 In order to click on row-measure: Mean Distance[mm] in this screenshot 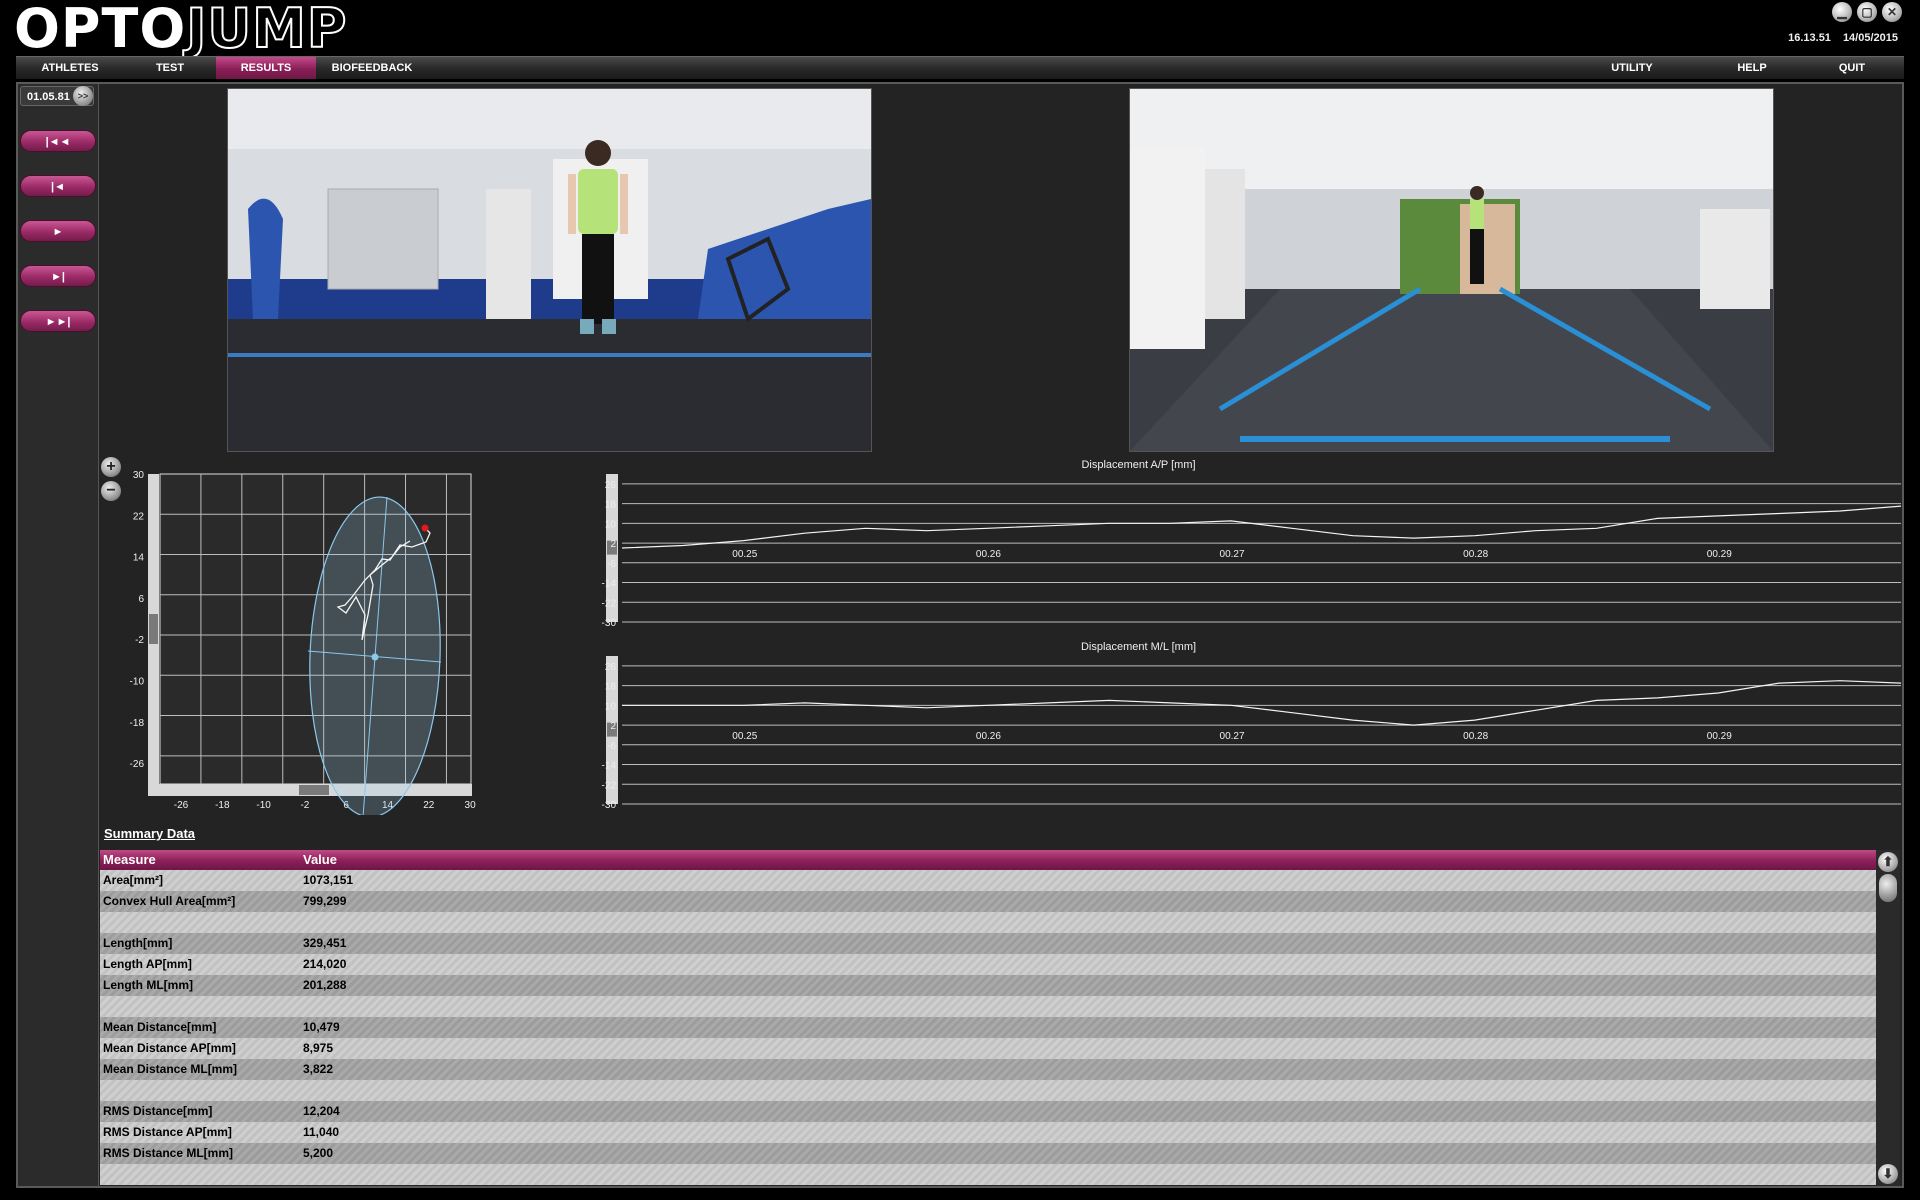, I will do `click(160, 1027)`.